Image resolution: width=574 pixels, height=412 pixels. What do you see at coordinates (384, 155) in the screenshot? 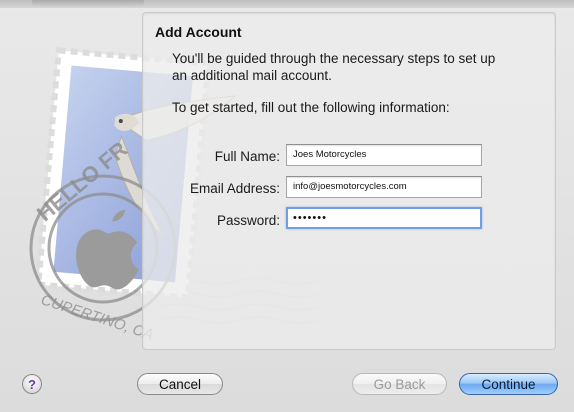
I see `full-name-field: Joes Motorcycles` at bounding box center [384, 155].